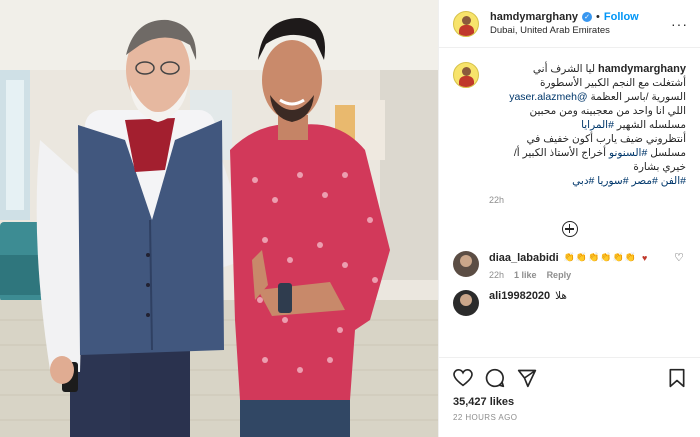 Image resolution: width=700 pixels, height=437 pixels. Describe the element at coordinates (679, 24) in the screenshot. I see `more-options-icon: ···` at that location.